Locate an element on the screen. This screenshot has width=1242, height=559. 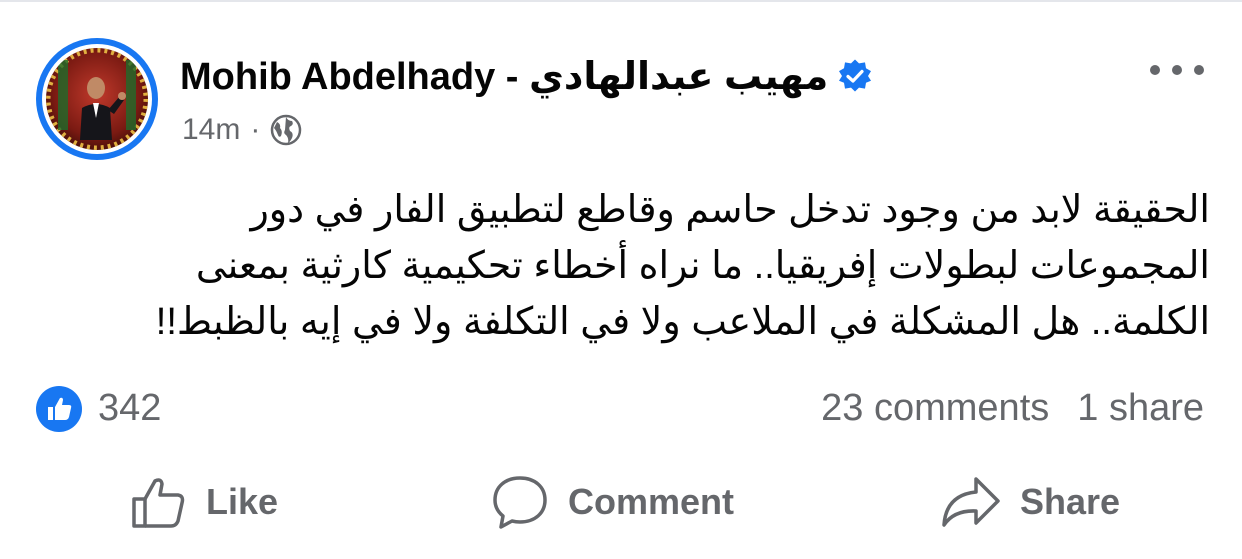
thumbs-up-outline-icon is located at coordinates (158, 503).